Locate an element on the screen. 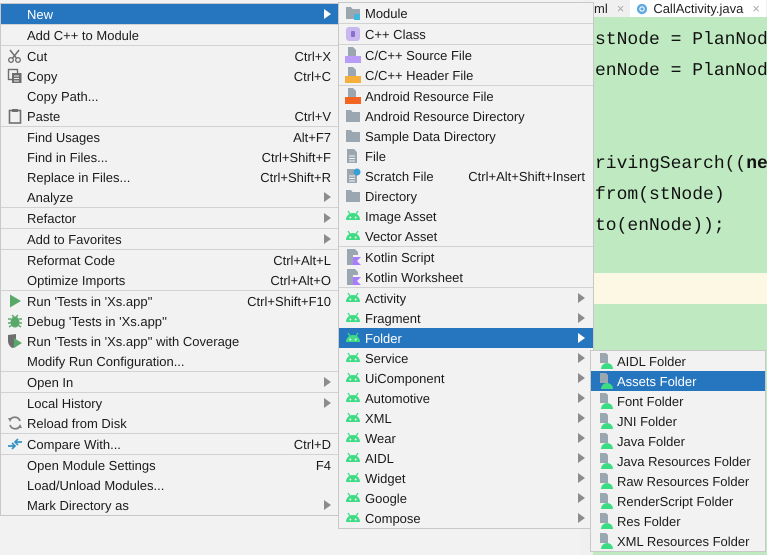 The height and width of the screenshot is (555, 767). menu-item: Automotive is located at coordinates (466, 398).